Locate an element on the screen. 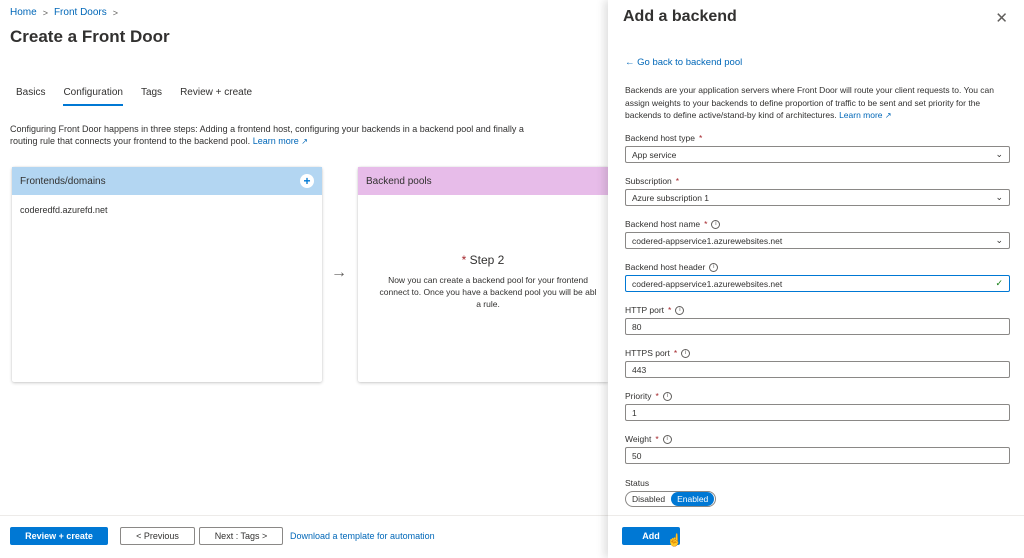 Image resolution: width=1024 pixels, height=558 pixels. download-template-link: Download a template for automation is located at coordinates (362, 536).